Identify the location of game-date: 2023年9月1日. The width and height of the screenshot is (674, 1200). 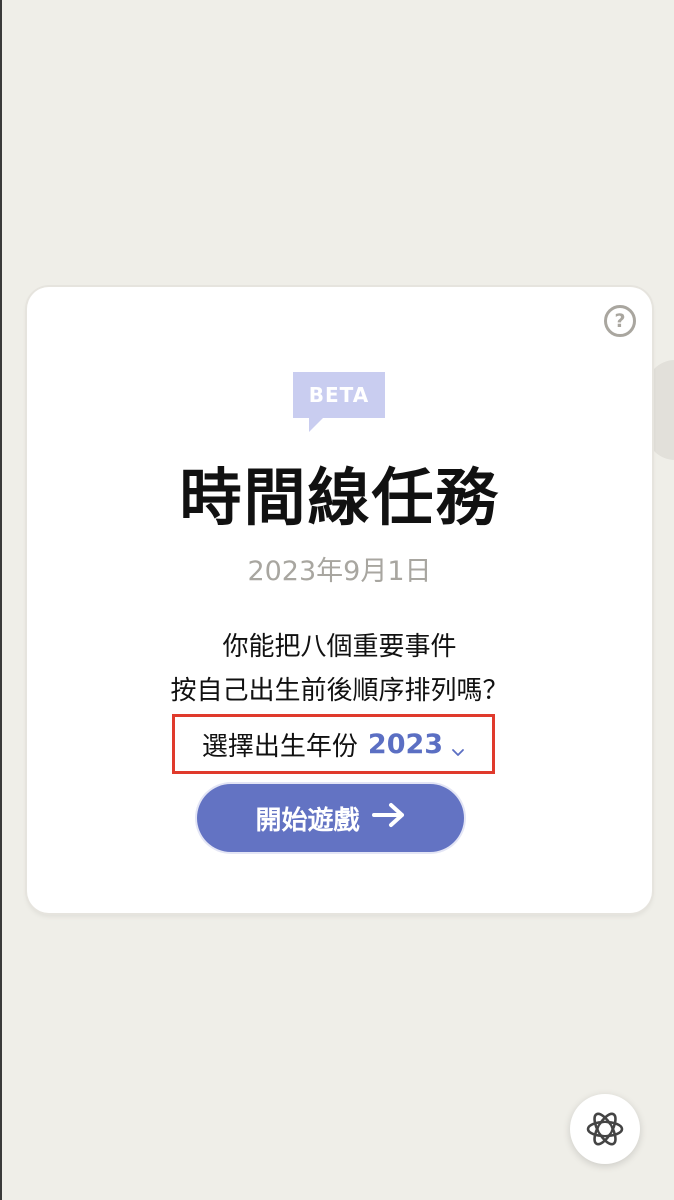
(339, 571).